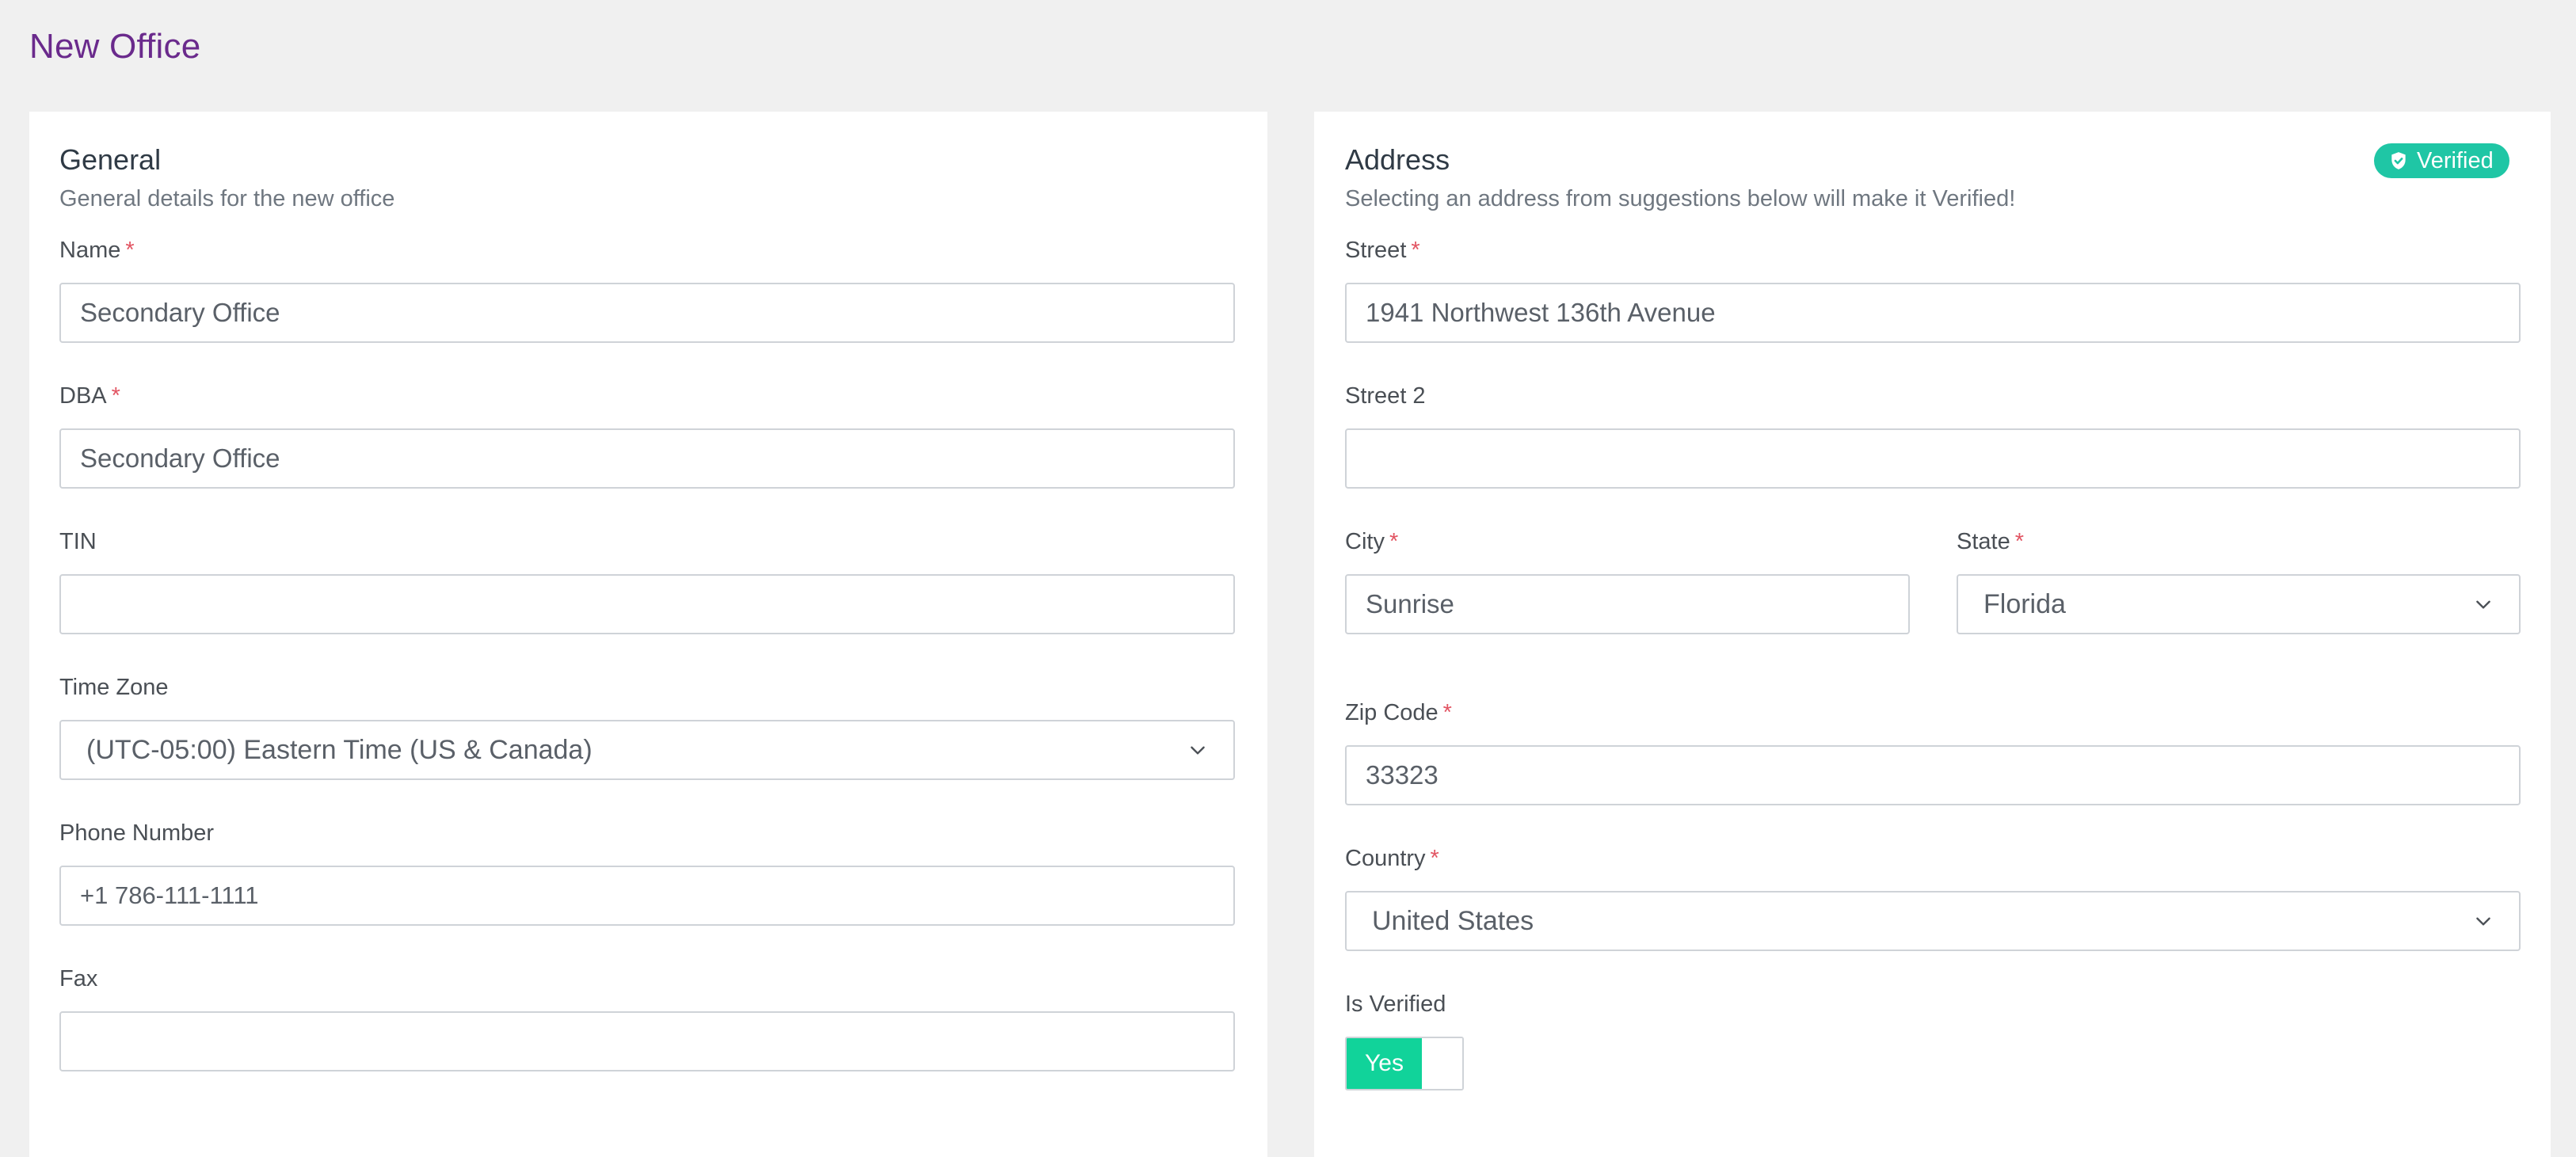 The width and height of the screenshot is (2576, 1157). I want to click on page-title: New Office, so click(115, 46).